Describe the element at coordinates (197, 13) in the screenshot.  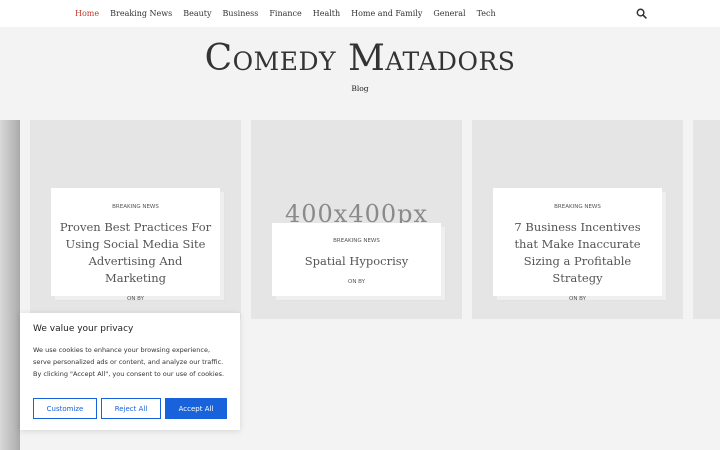
I see `nav-item-beauty: Beauty` at that location.